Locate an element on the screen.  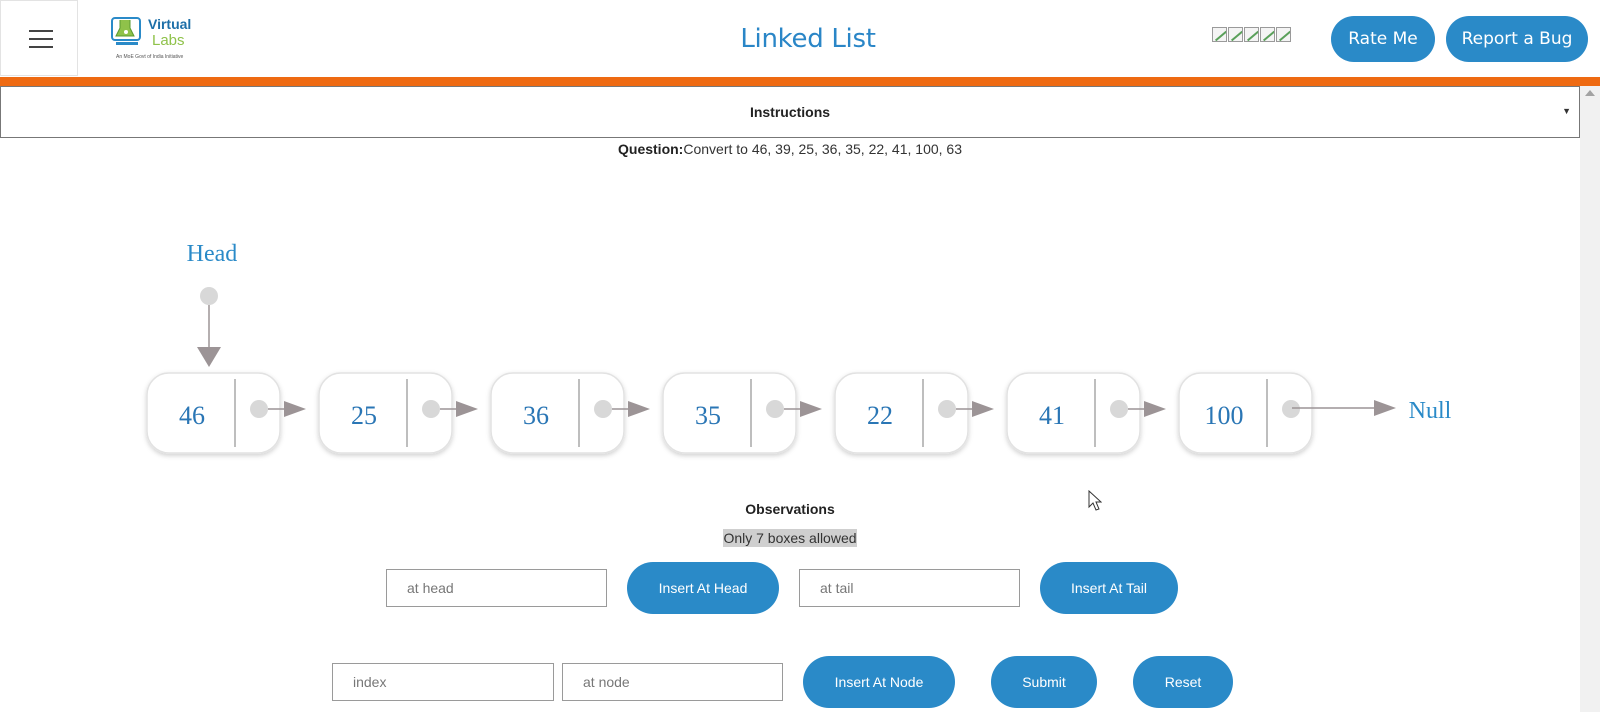
observations-title: Observations is located at coordinates (790, 509).